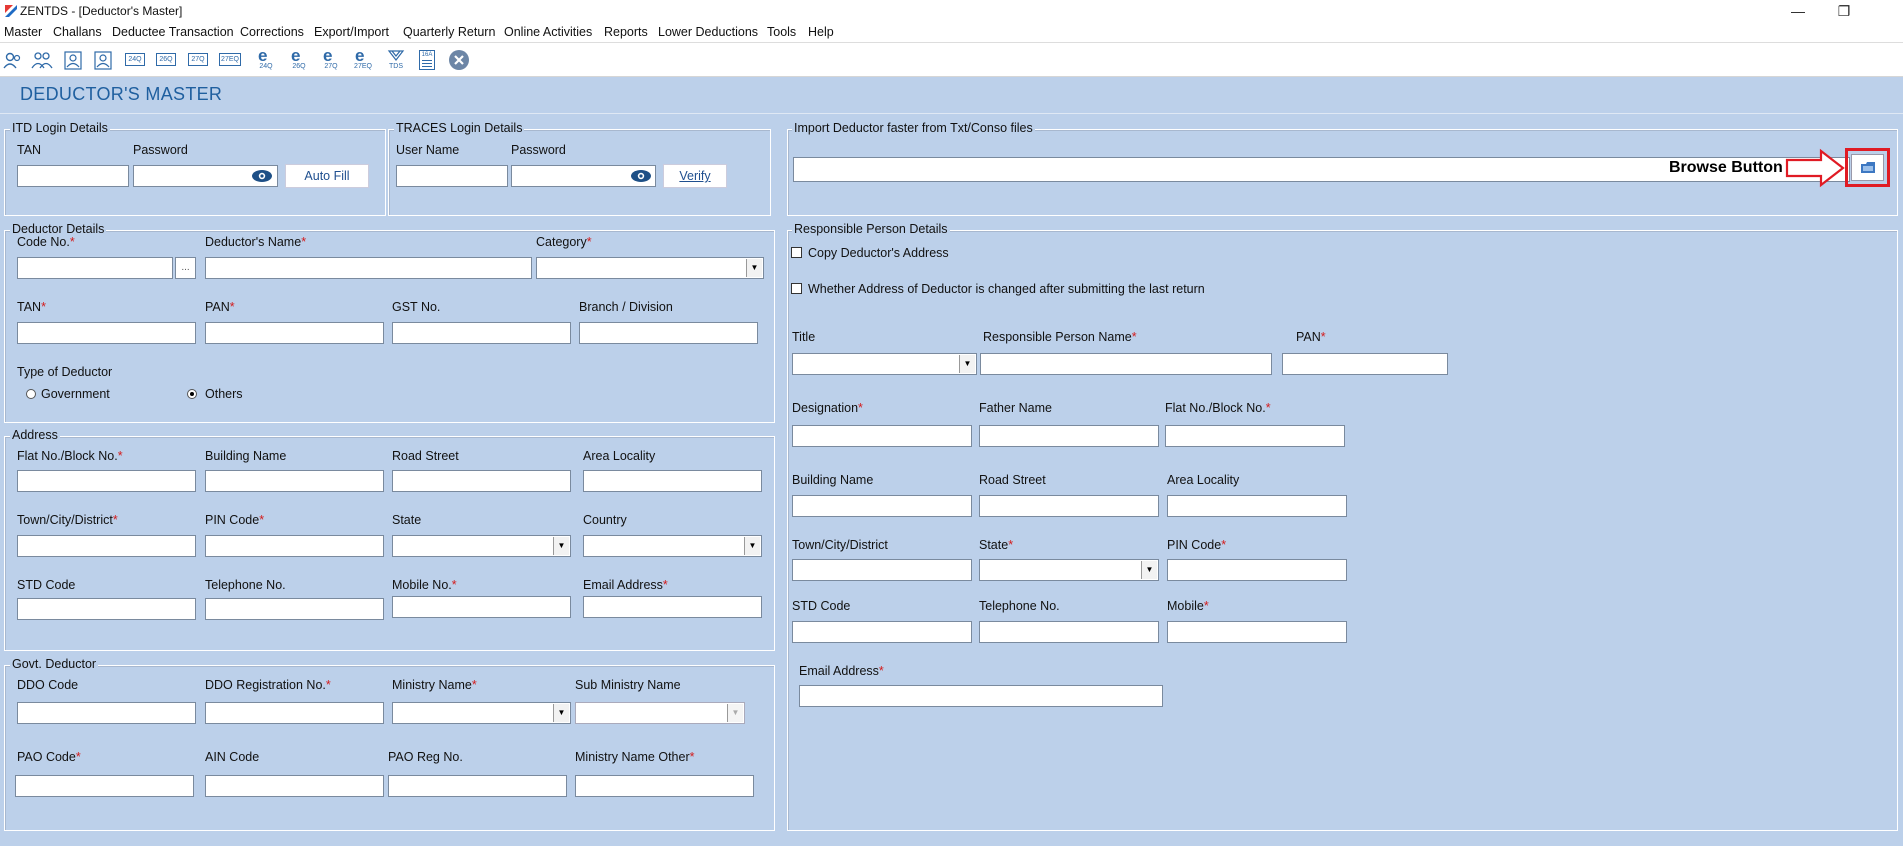  Describe the element at coordinates (1365, 364) in the screenshot. I see `resp-pan-input` at that location.